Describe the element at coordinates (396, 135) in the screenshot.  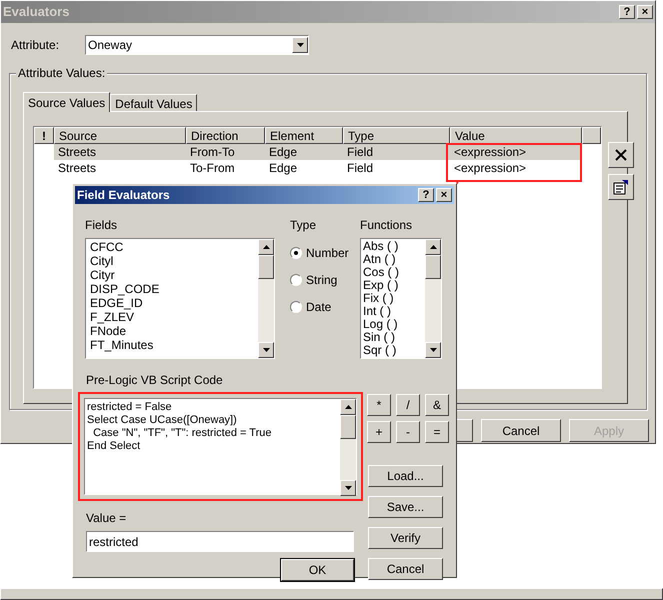
I see `column-header: Type` at that location.